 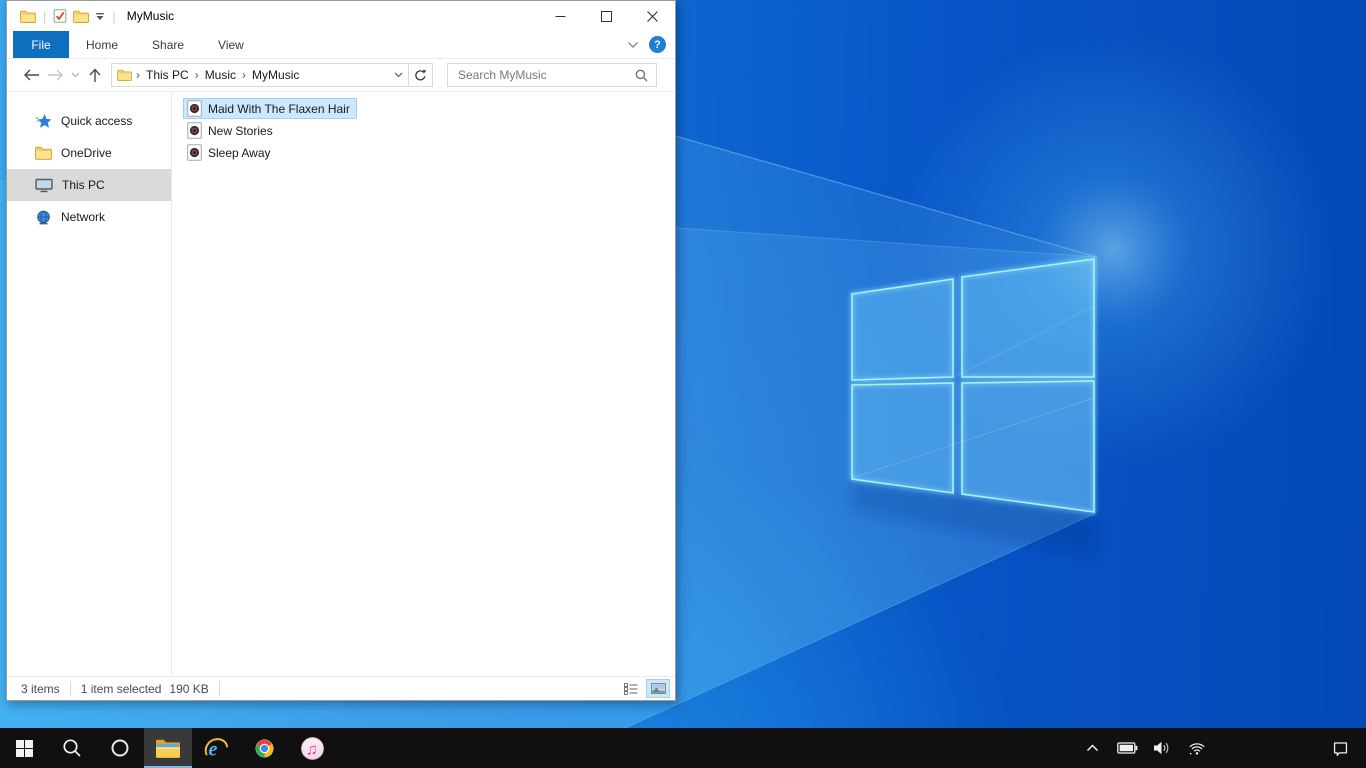 What do you see at coordinates (631, 688) in the screenshot?
I see `details-view-button` at bounding box center [631, 688].